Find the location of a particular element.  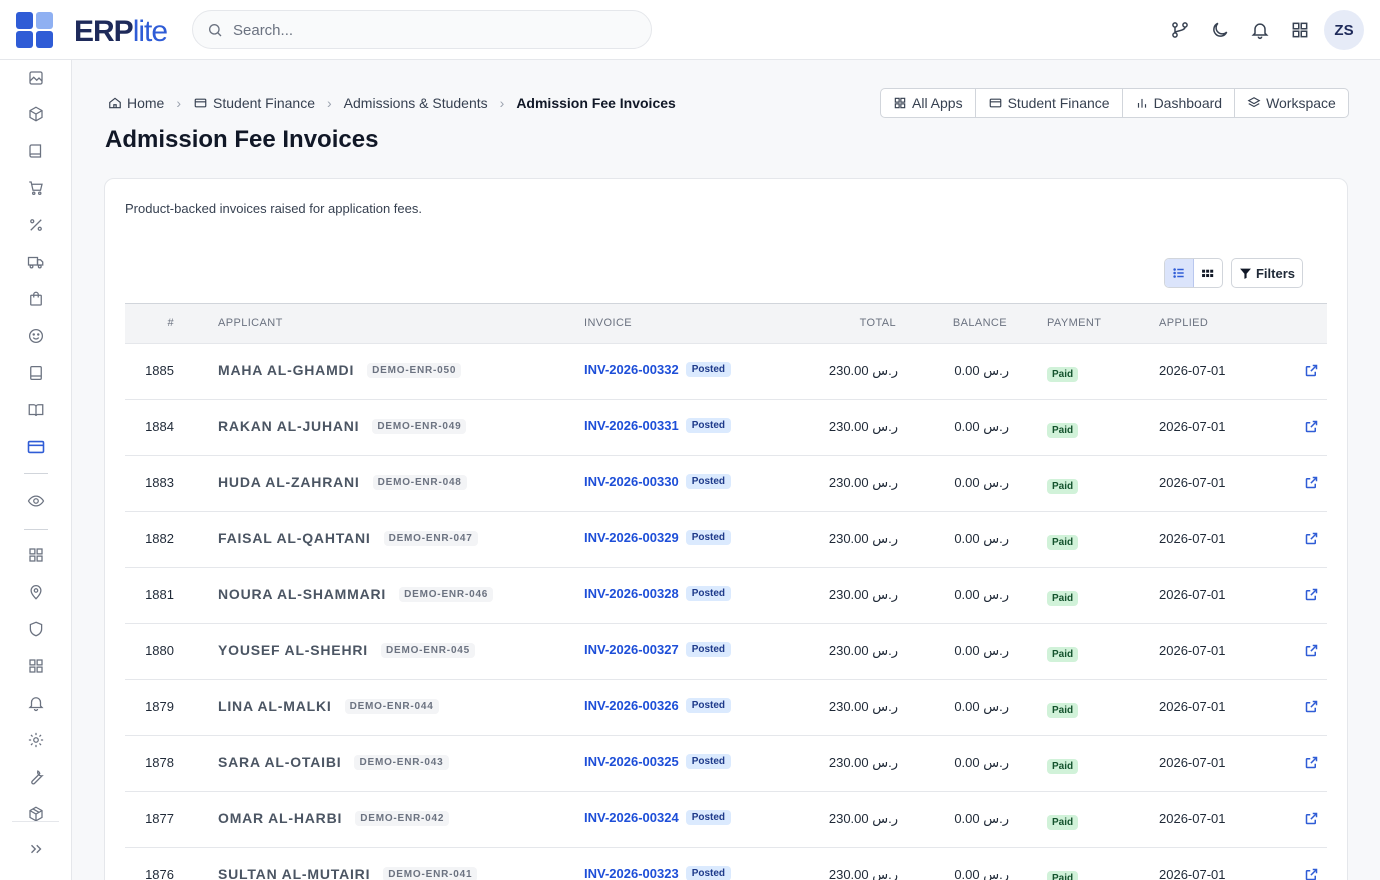

column-header-payment: PAYMENT is located at coordinates (1074, 323).